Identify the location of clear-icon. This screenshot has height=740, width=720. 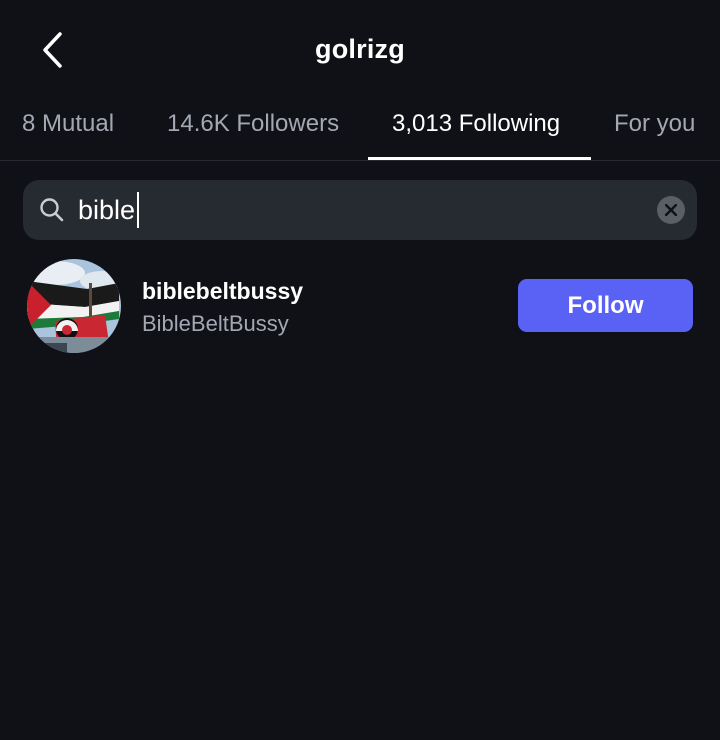
(671, 210).